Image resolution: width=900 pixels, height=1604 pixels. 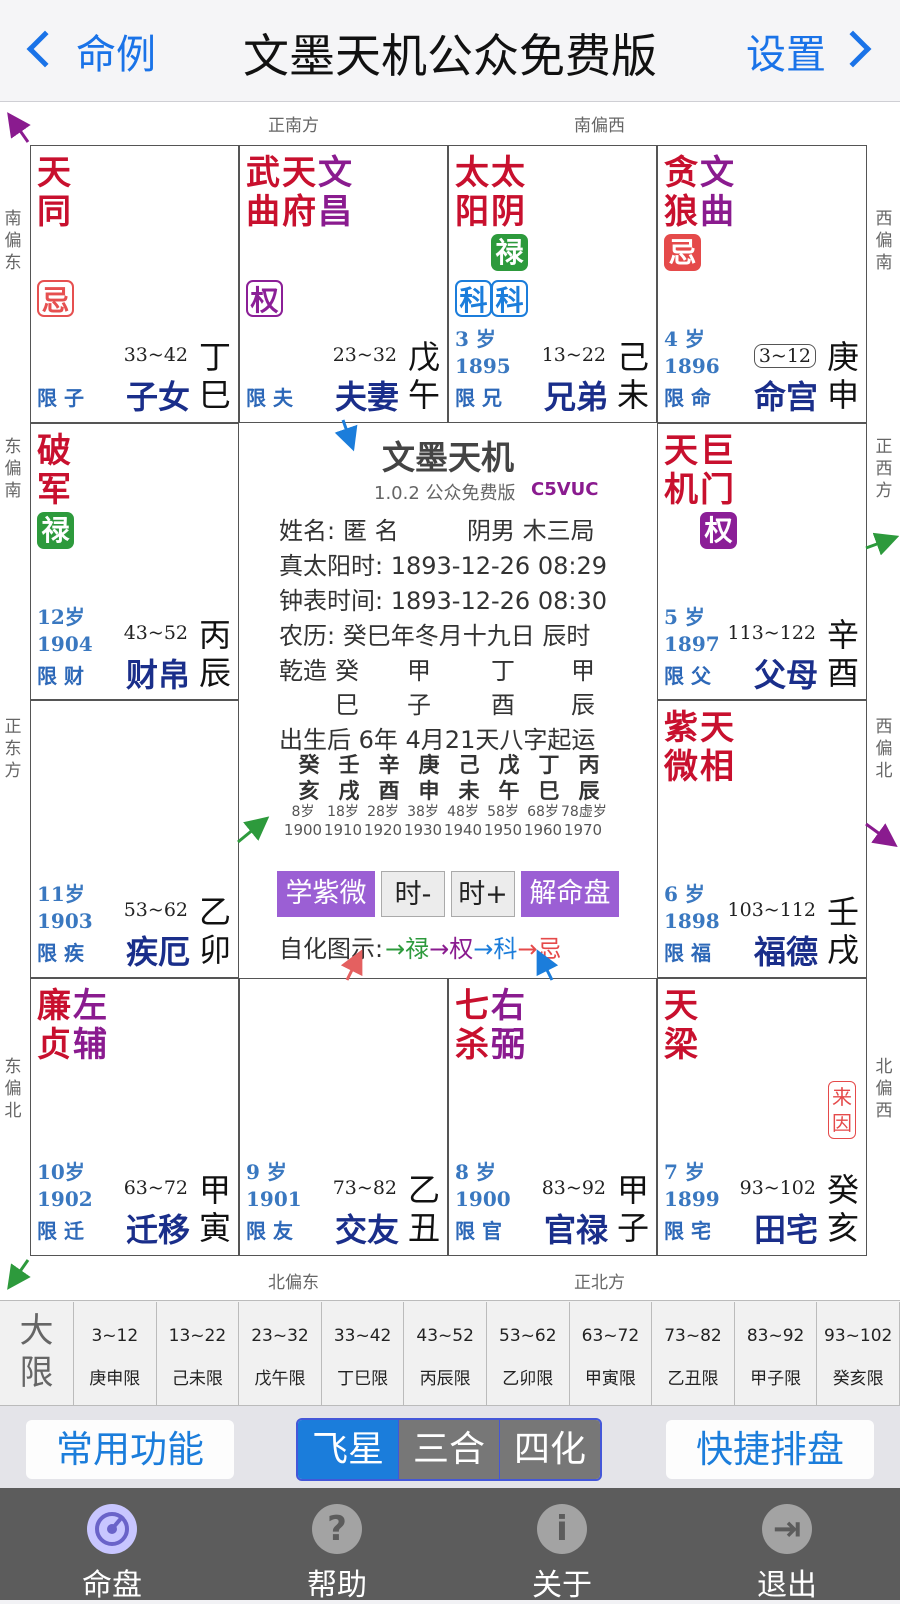 What do you see at coordinates (842, 654) in the screenshot?
I see `ganzhi: 辛 酉` at bounding box center [842, 654].